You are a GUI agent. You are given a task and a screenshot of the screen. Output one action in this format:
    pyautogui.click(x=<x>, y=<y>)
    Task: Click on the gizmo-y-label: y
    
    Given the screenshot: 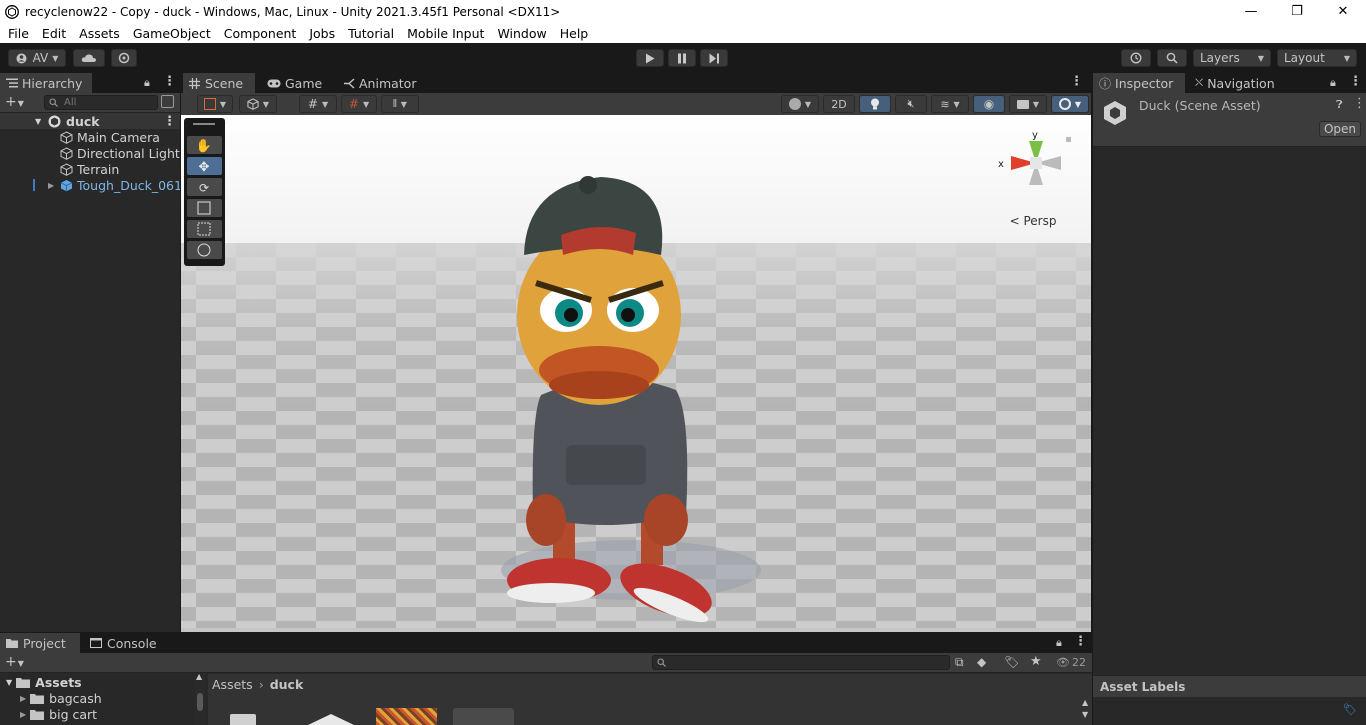 What is the action you would take?
    pyautogui.click(x=1035, y=135)
    